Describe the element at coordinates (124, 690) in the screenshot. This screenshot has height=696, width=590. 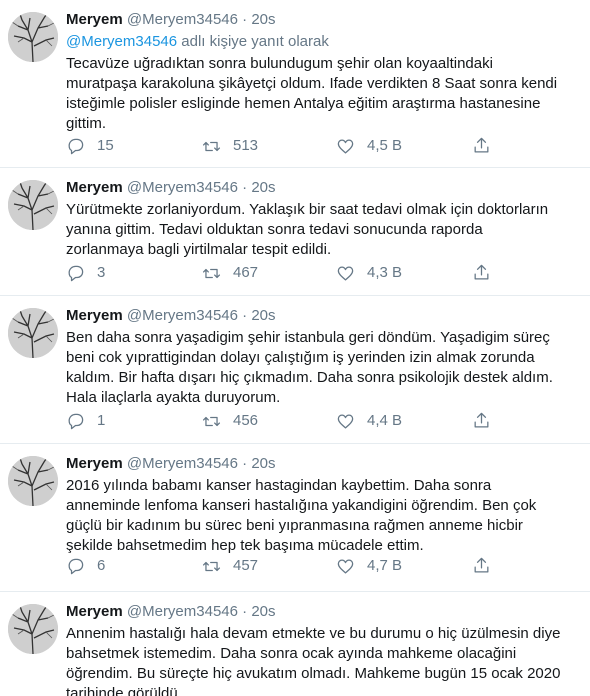
I see `tweet-text-line: tarihinde görüldü.` at that location.